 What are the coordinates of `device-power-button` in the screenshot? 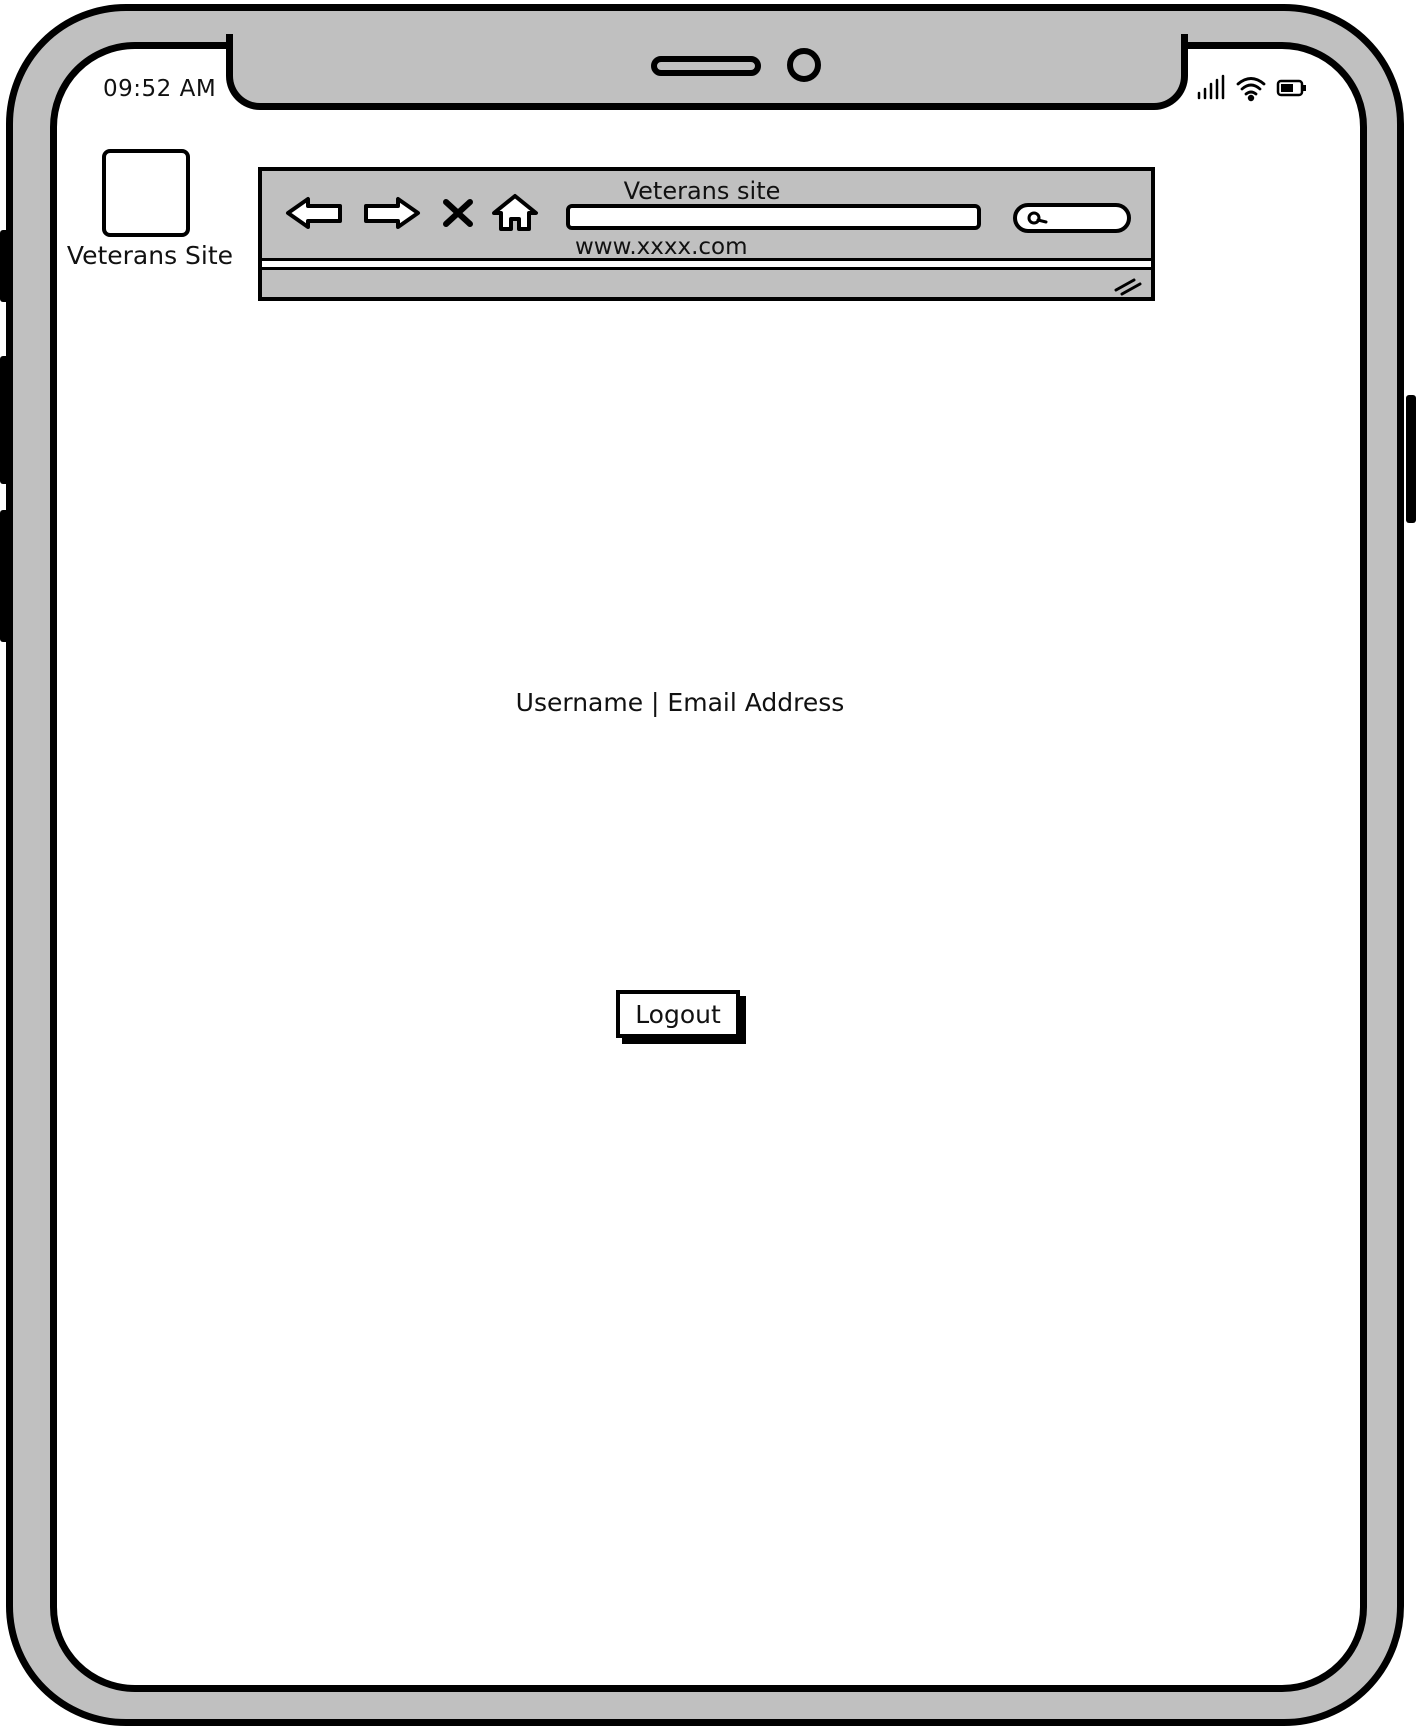 It's located at (1411, 459).